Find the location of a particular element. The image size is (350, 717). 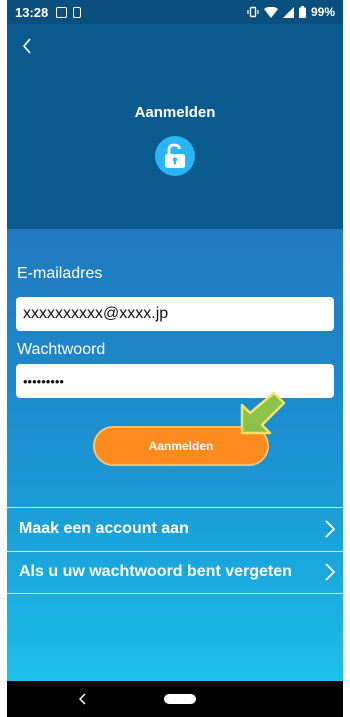

password-label: Wachtwoord is located at coordinates (61, 349).